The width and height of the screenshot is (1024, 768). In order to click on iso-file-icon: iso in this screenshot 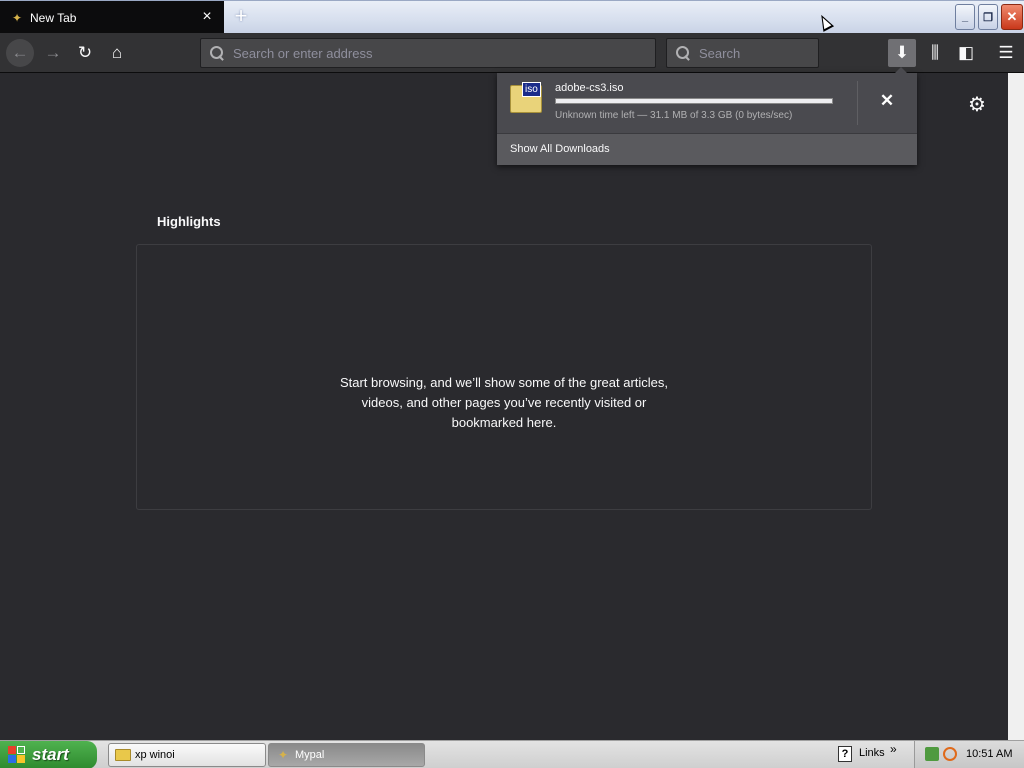, I will do `click(526, 97)`.